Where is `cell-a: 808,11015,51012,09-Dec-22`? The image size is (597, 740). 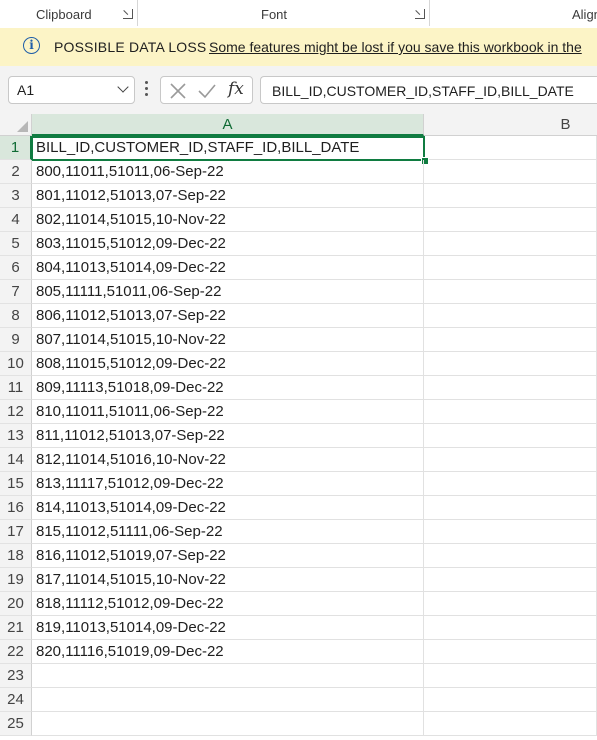
cell-a: 808,11015,51012,09-Dec-22 is located at coordinates (228, 364).